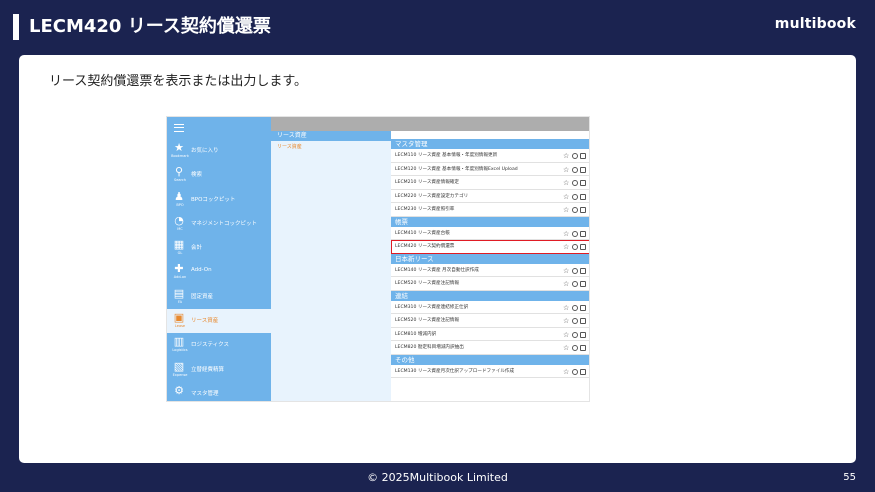 The image size is (875, 492). Describe the element at coordinates (490, 183) in the screenshot. I see `function-row: LECM210 リース資産情報確定 ☆` at that location.